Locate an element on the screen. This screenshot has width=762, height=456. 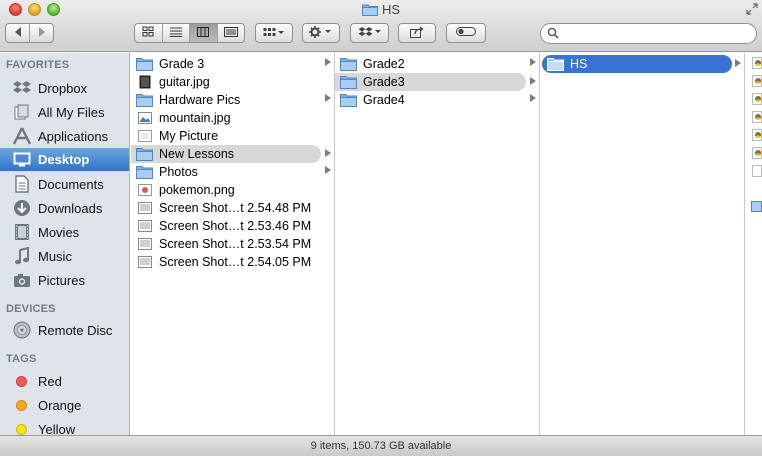
column-view-button is located at coordinates (204, 33).